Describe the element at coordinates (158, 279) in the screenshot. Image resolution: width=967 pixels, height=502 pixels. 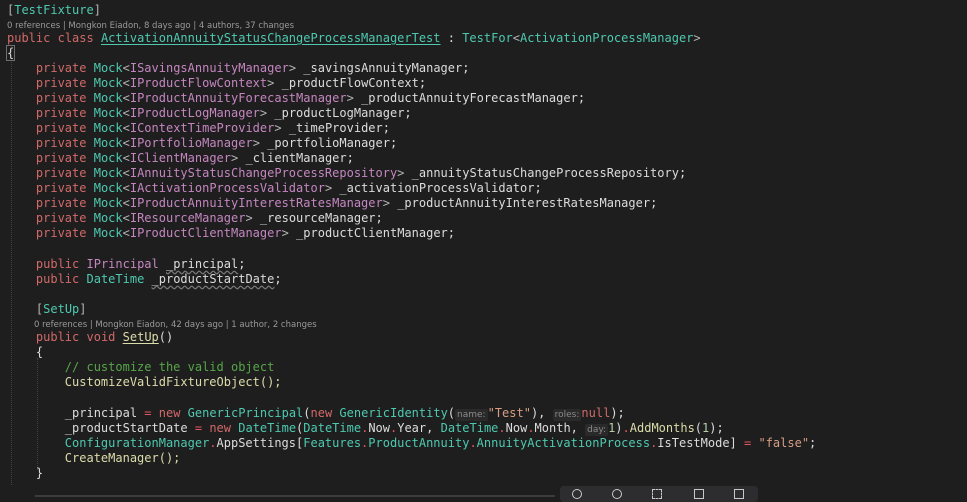
I see `field-line: public DateTime _productStartDate;` at that location.